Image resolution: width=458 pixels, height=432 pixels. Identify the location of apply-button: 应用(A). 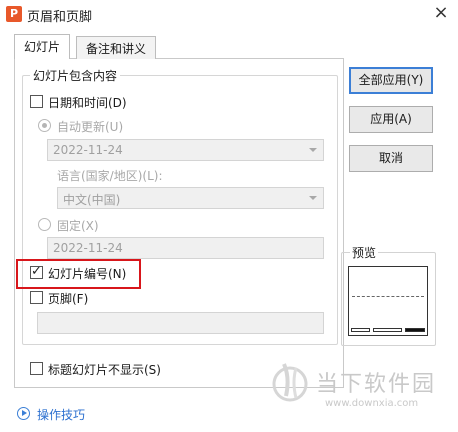
(391, 119).